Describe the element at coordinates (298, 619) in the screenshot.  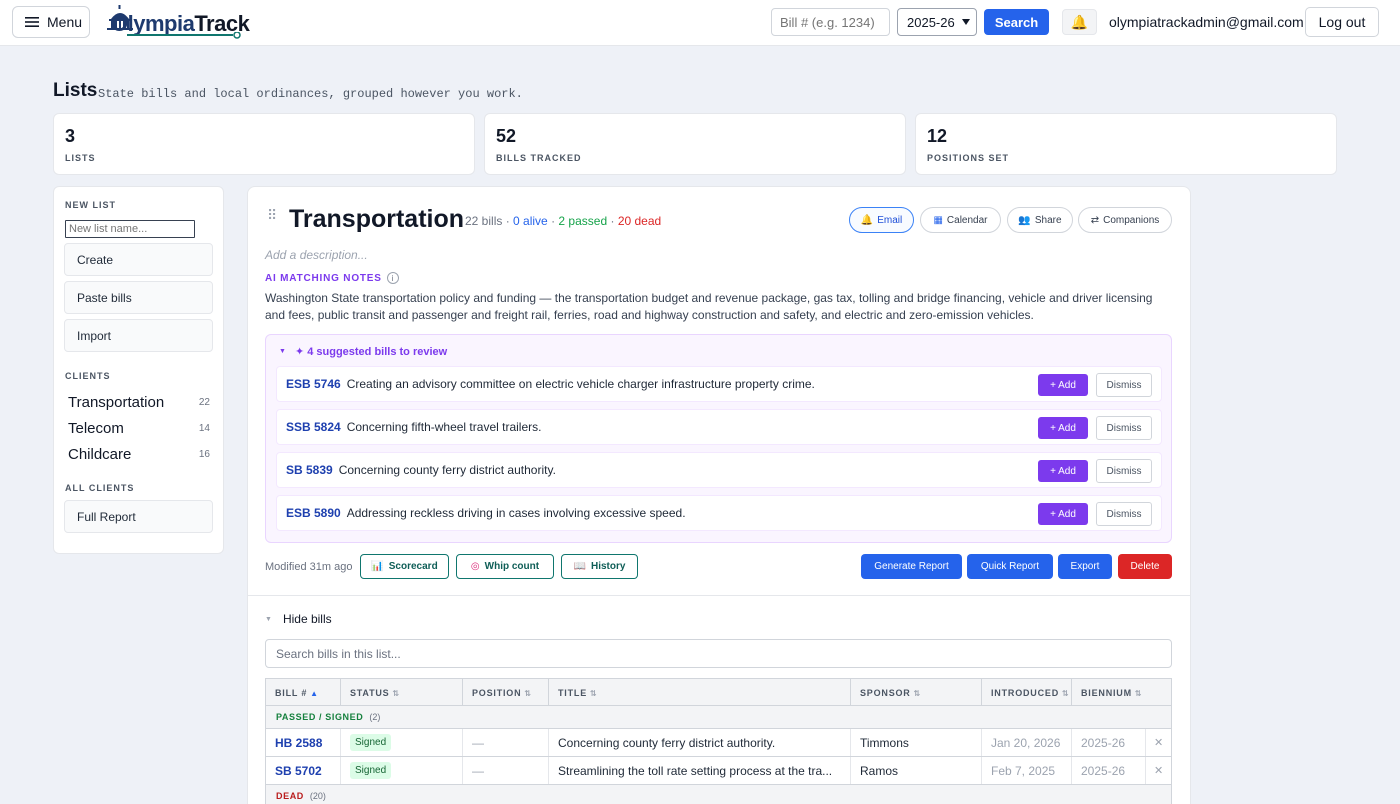
I see `hide-bills-toggle: ▼ Hide bills` at that location.